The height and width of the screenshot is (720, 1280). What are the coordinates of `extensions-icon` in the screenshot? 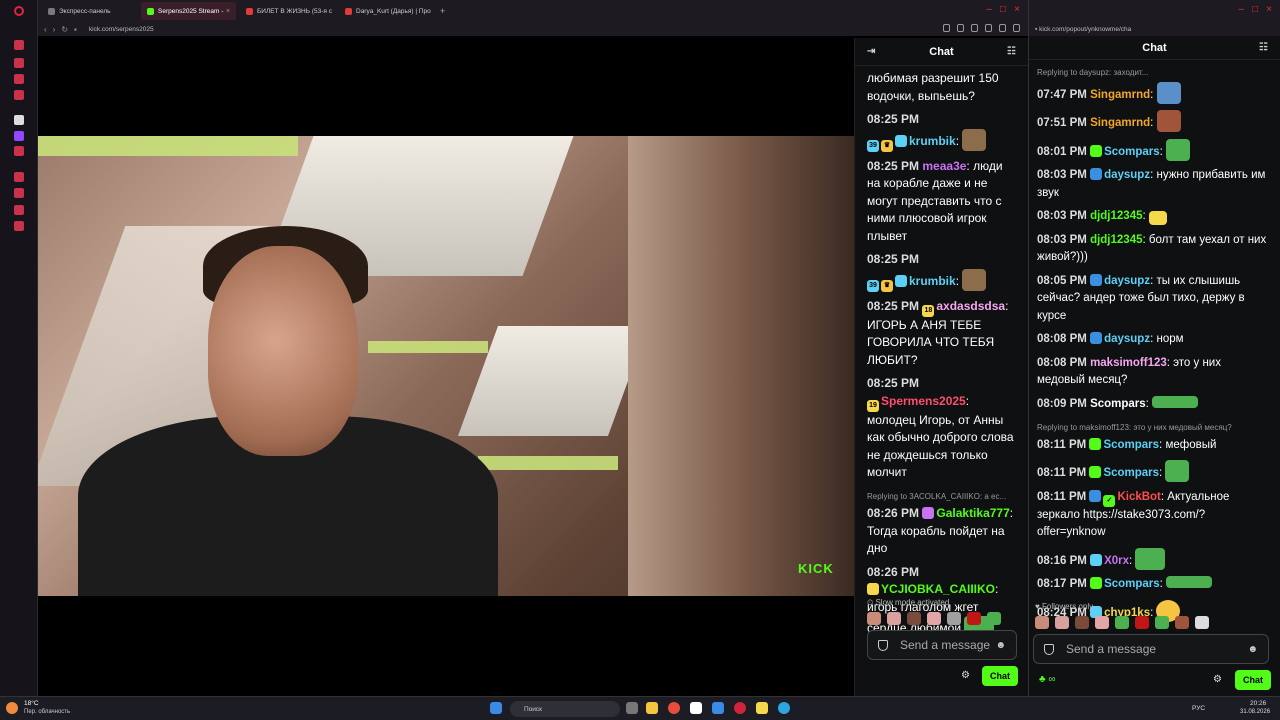 It's located at (988, 28).